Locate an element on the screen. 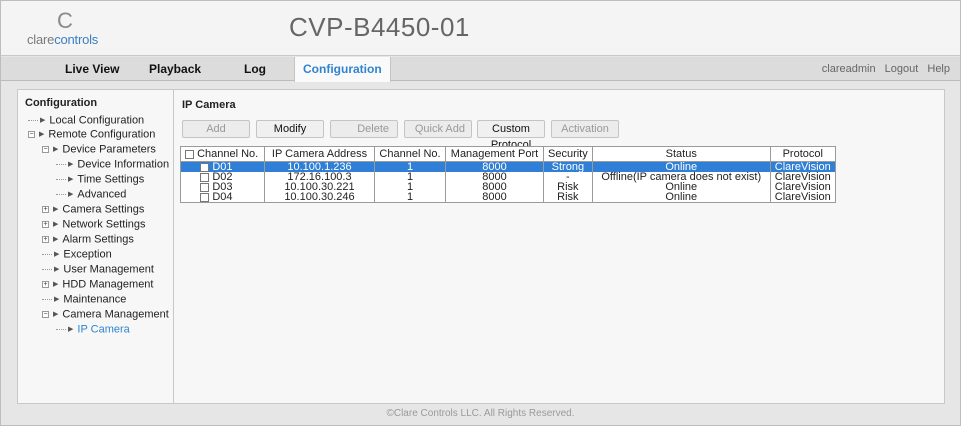 This screenshot has width=961, height=426. col-channel-no: Channel No. is located at coordinates (222, 154).